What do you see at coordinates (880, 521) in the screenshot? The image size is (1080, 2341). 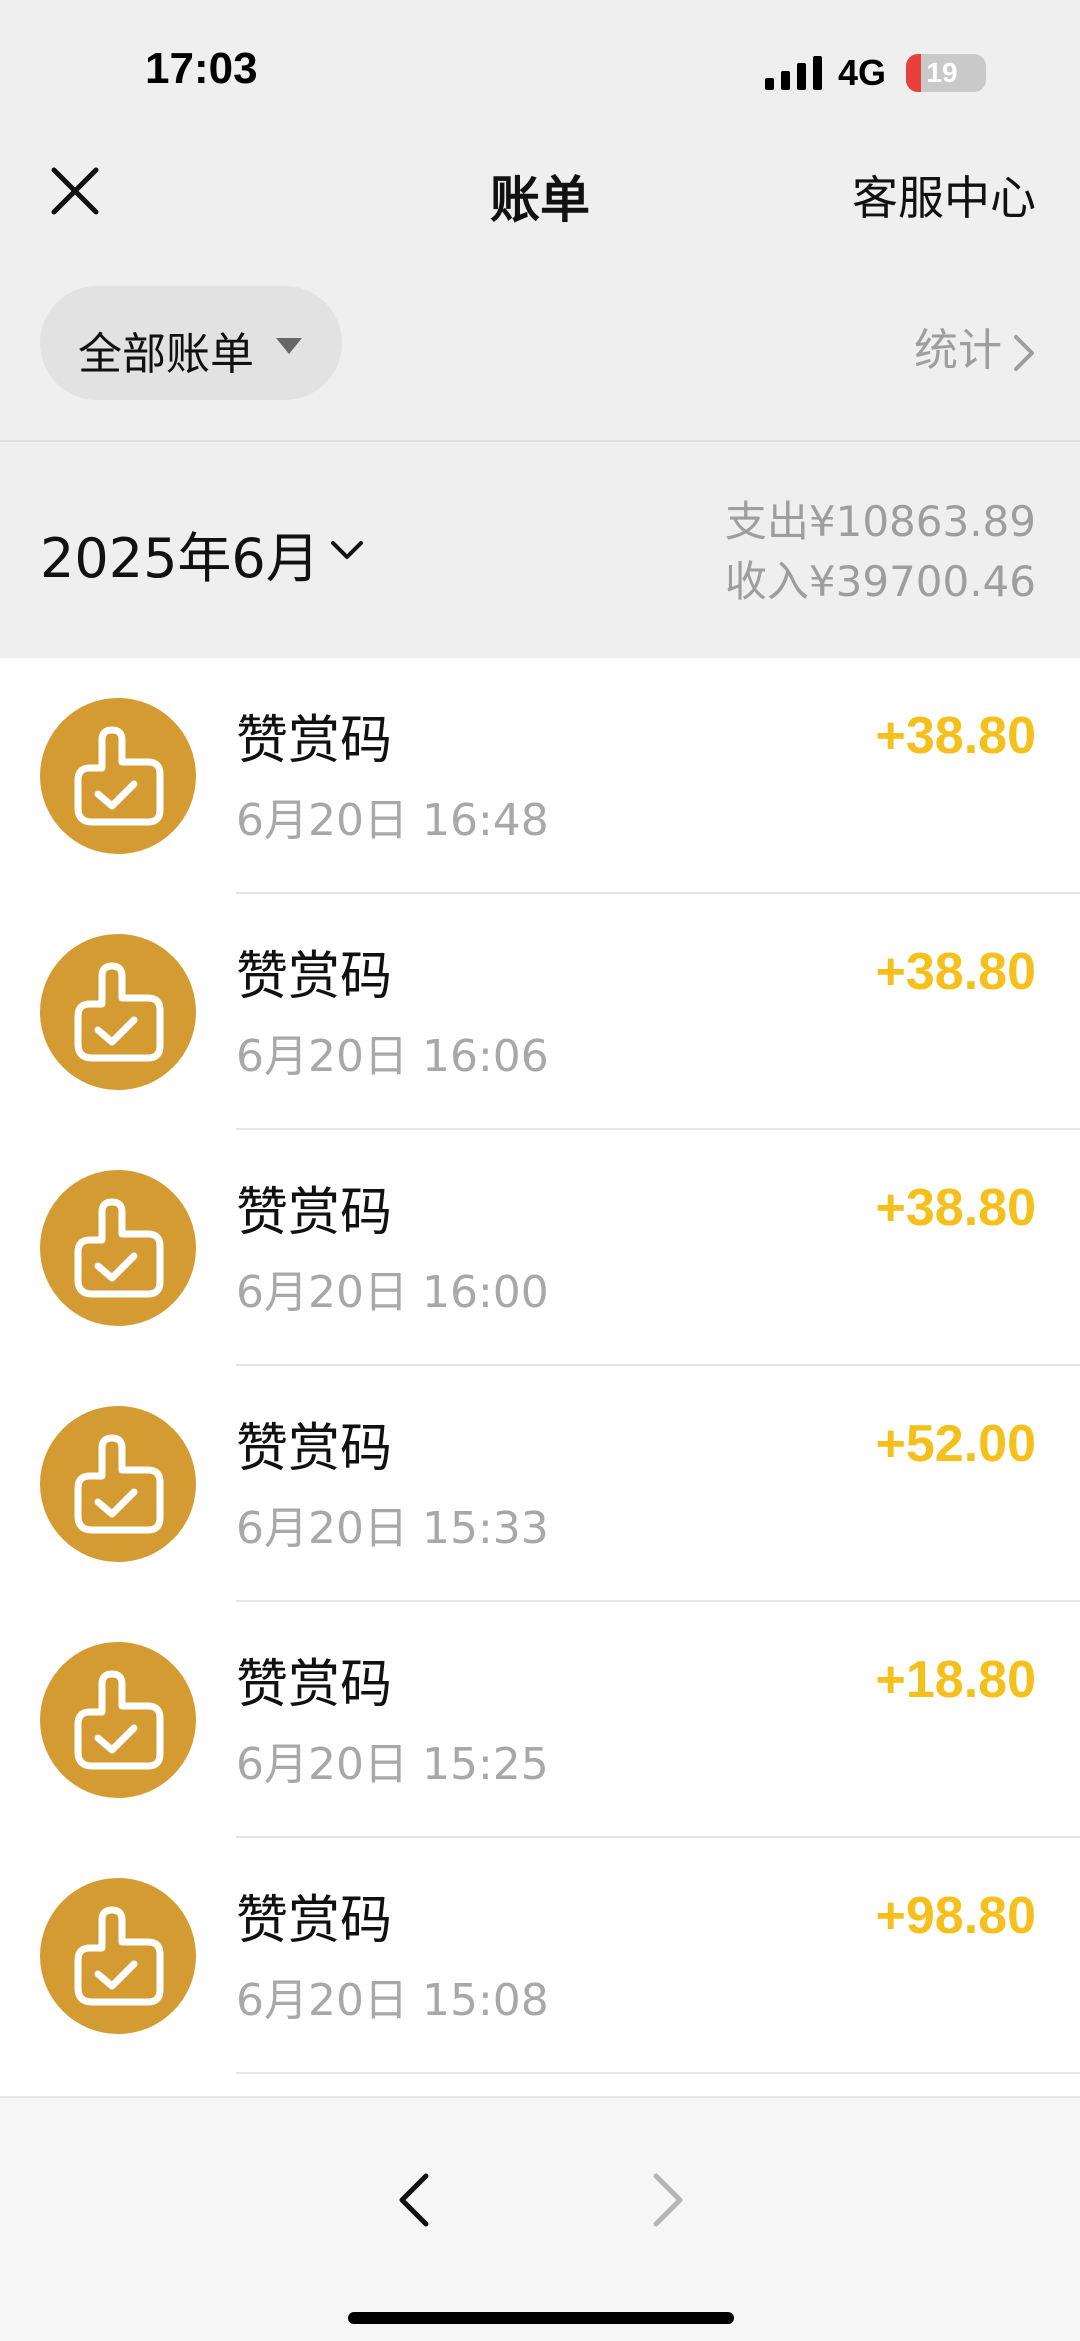 I see `month-expense: 支出¥10863.89` at bounding box center [880, 521].